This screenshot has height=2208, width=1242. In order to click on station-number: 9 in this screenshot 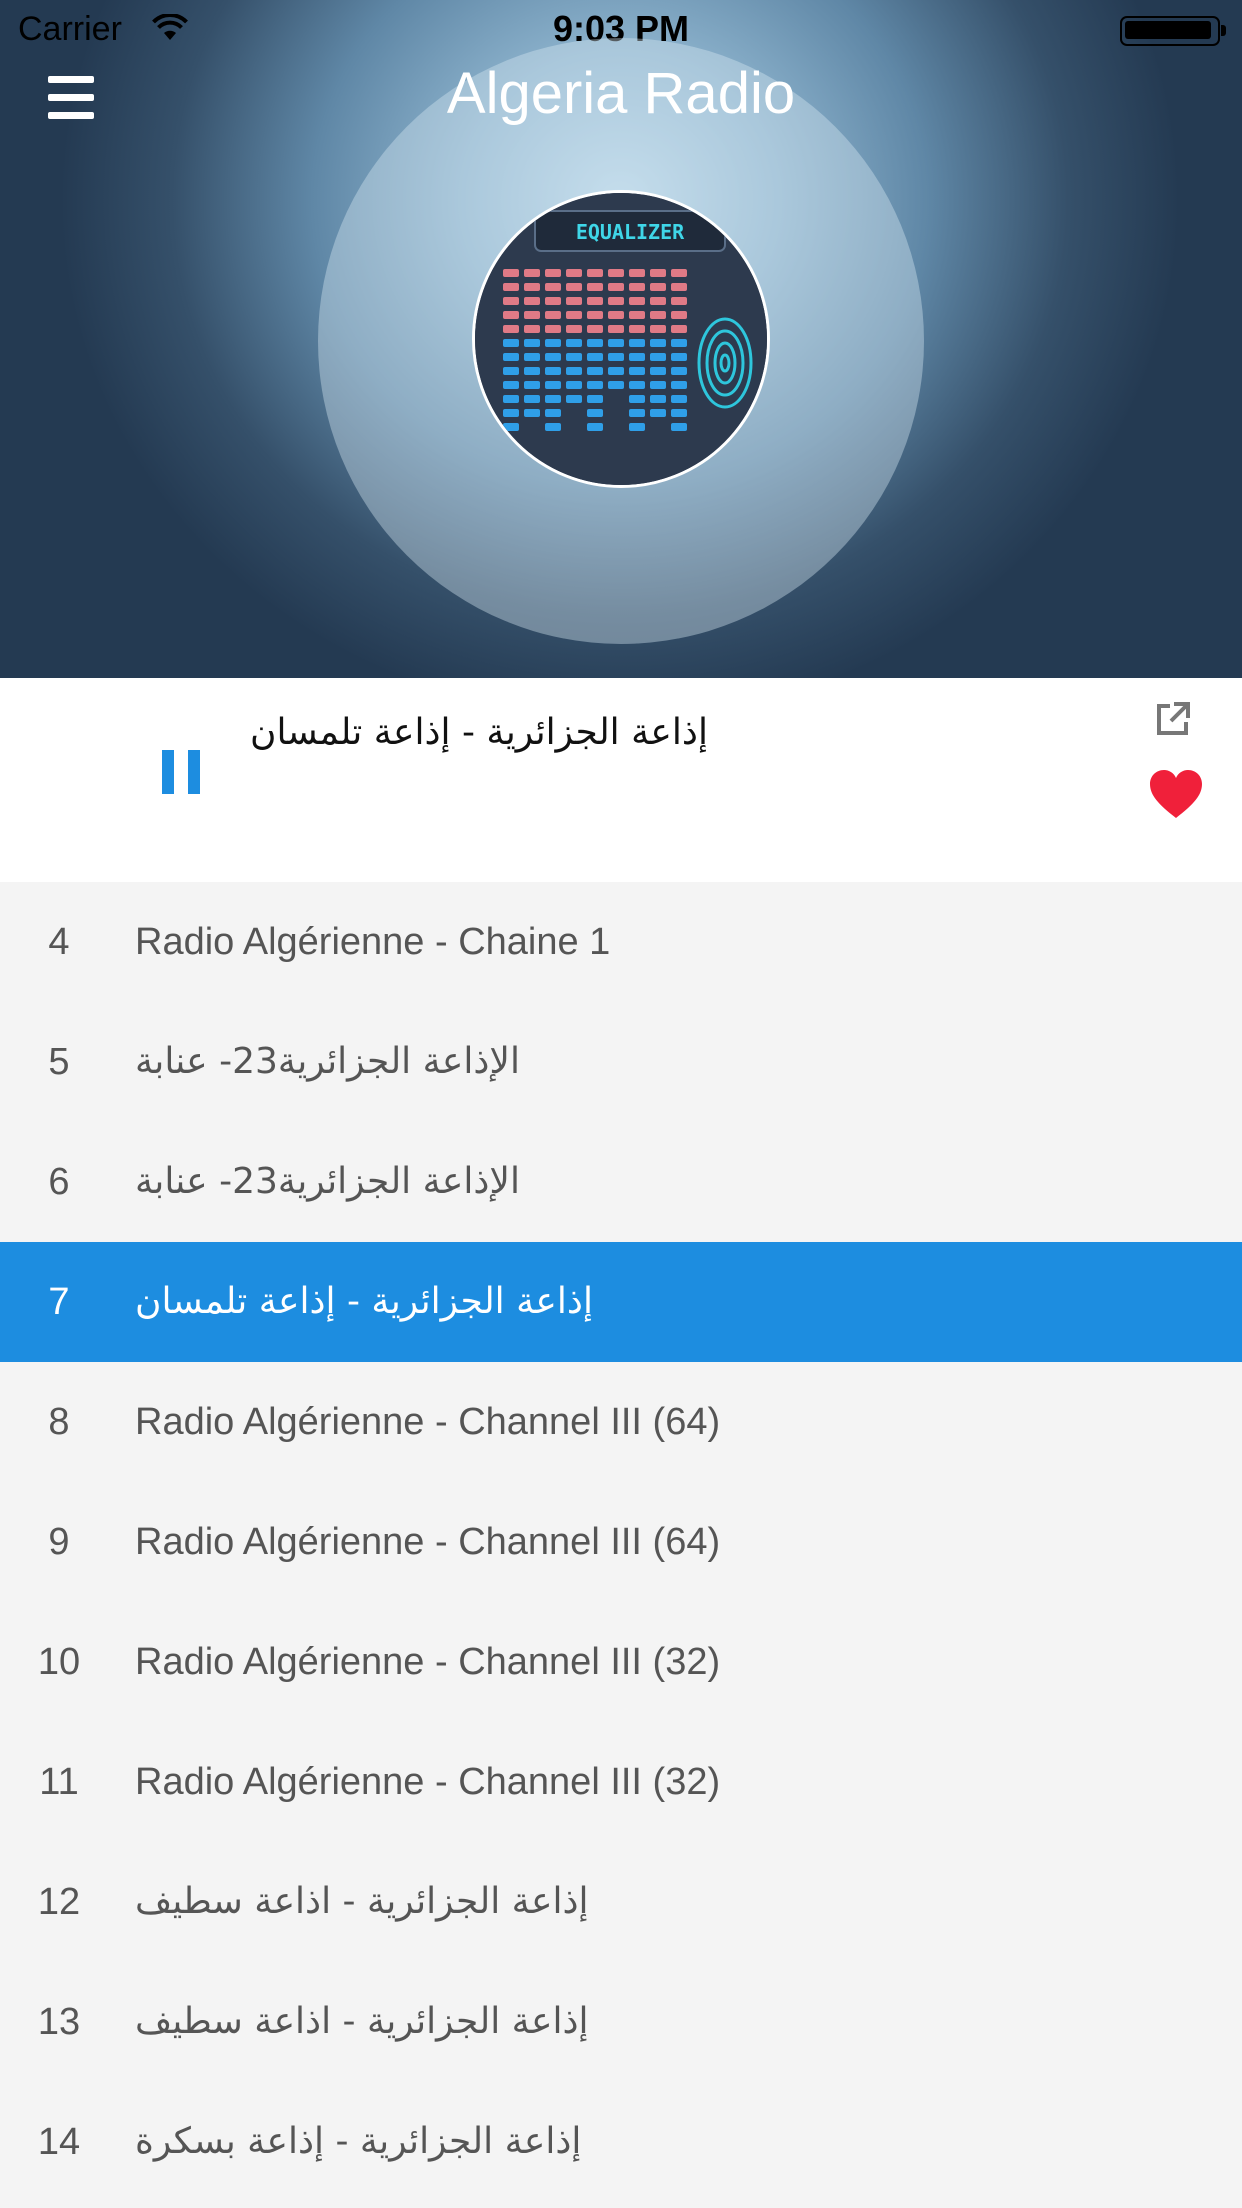, I will do `click(59, 1542)`.